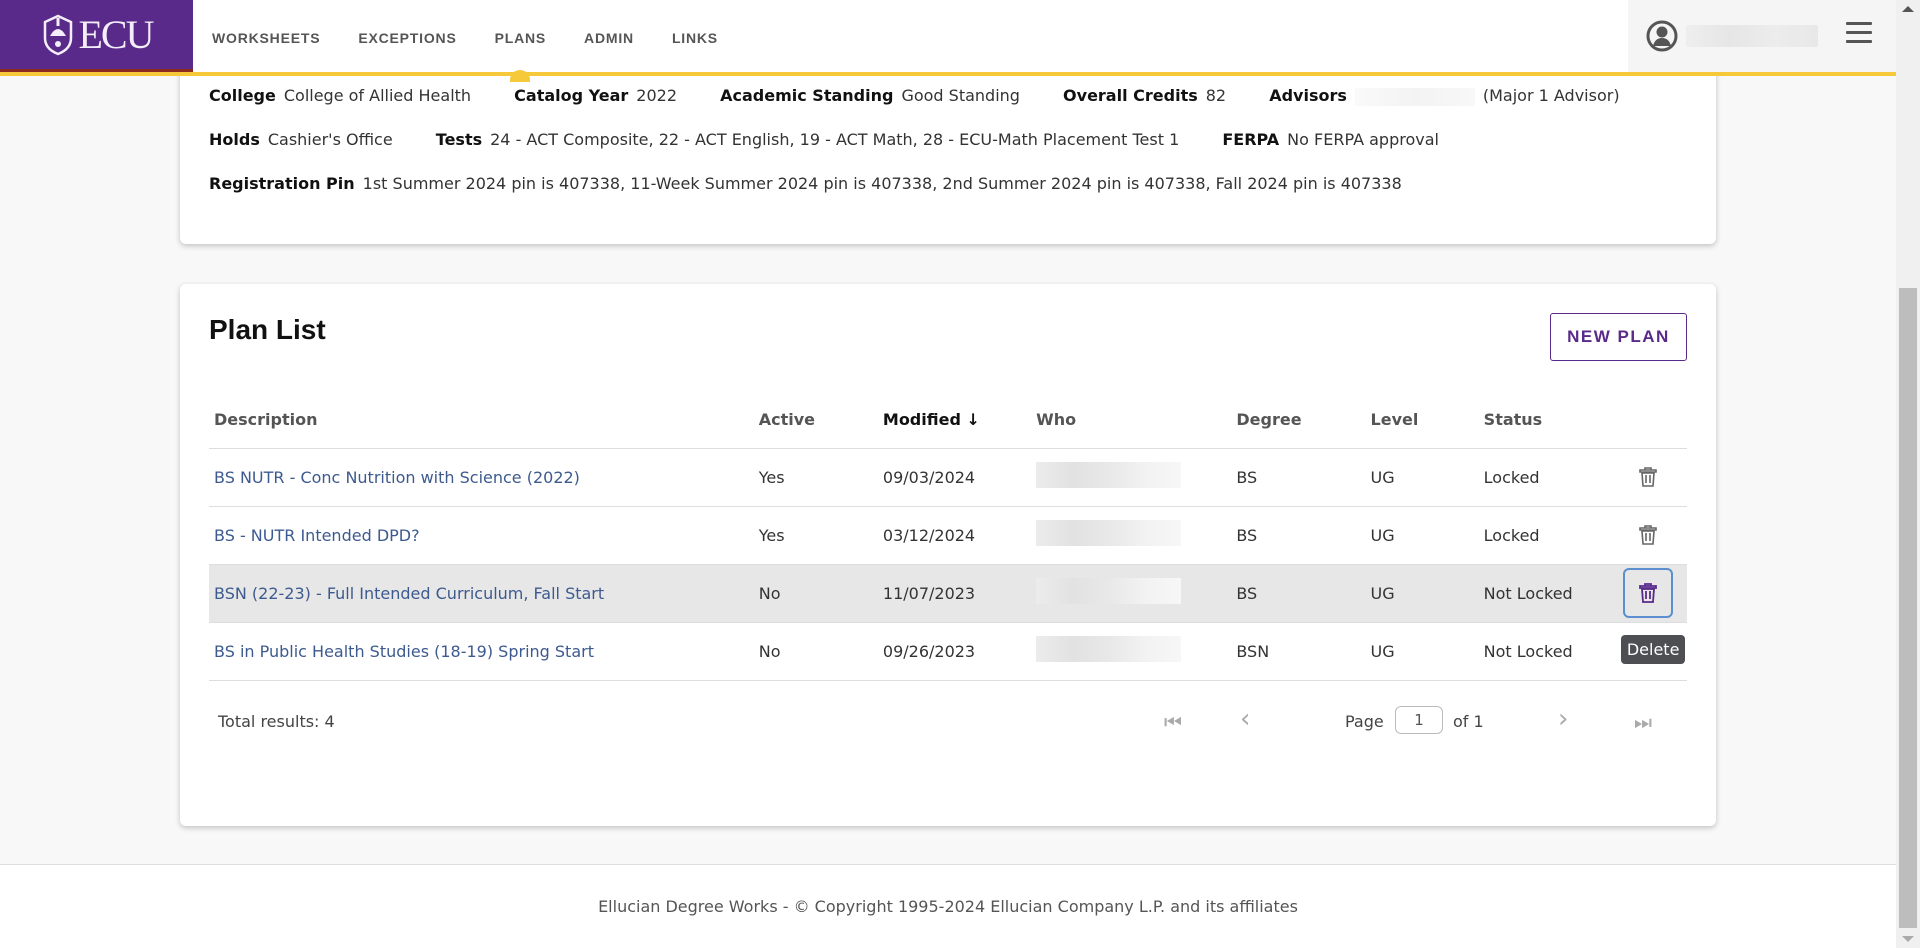 The image size is (1920, 948). What do you see at coordinates (1618, 337) in the screenshot?
I see `new-plan-button: NEW PLAN` at bounding box center [1618, 337].